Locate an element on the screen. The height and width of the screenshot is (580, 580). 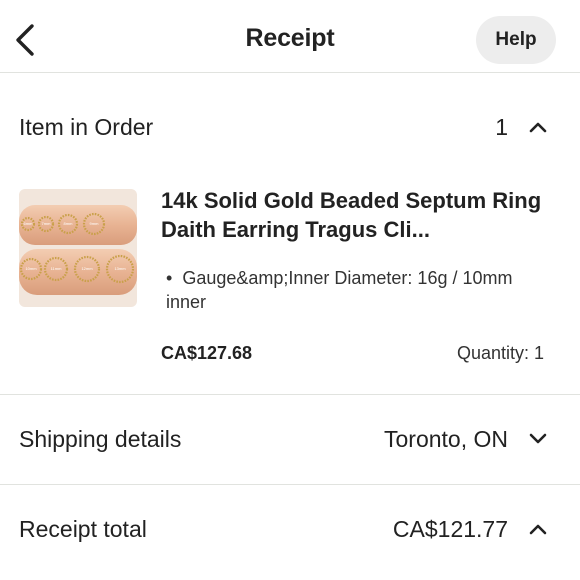
product-quantity: Quantity: 1 is located at coordinates (500, 353).